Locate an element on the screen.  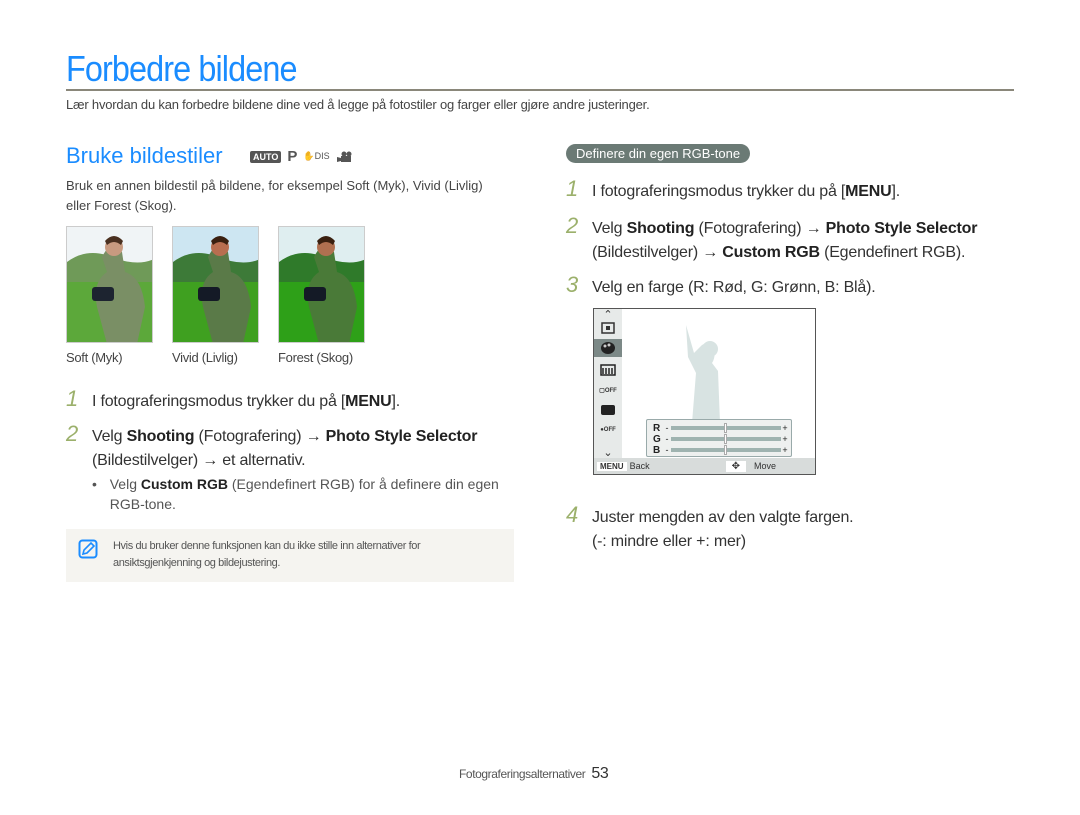
slider-r: R - + is located at coordinates (721, 428).